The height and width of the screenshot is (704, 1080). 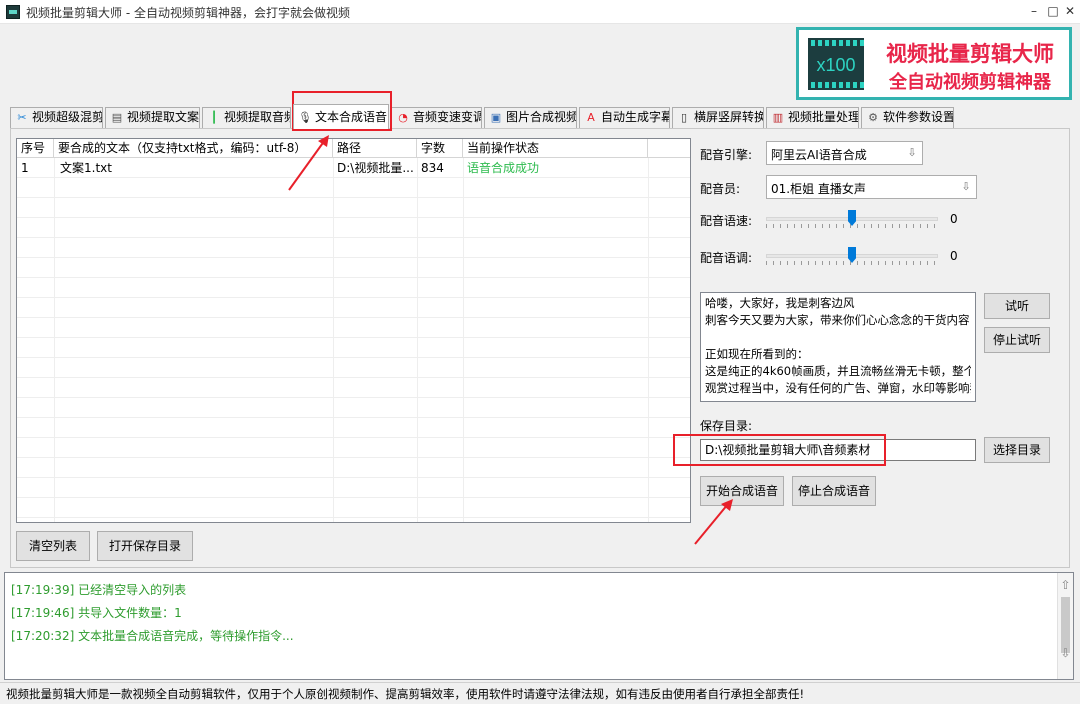 What do you see at coordinates (954, 219) in the screenshot?
I see `speed-value: 0` at bounding box center [954, 219].